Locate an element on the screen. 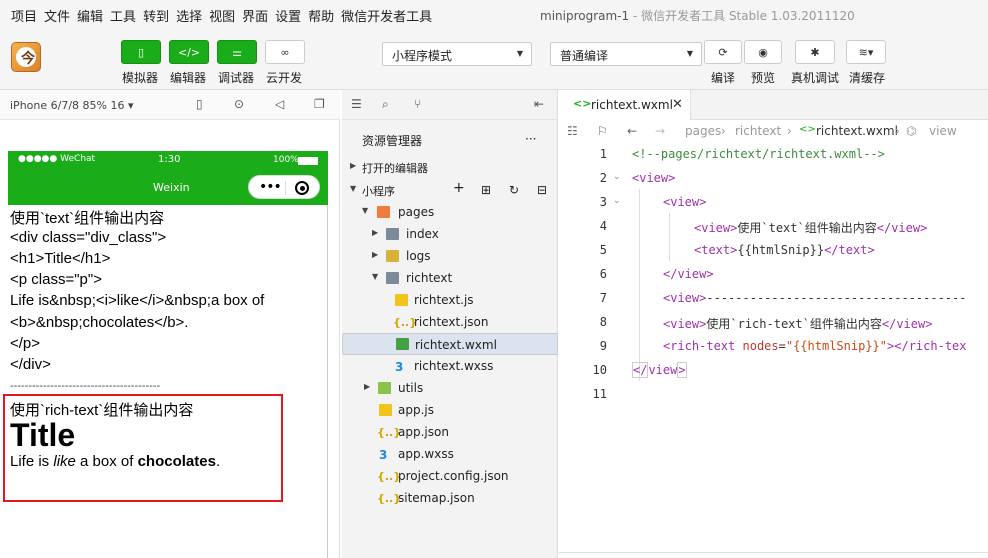  collapse-all-icon: ⊟ is located at coordinates (542, 190).